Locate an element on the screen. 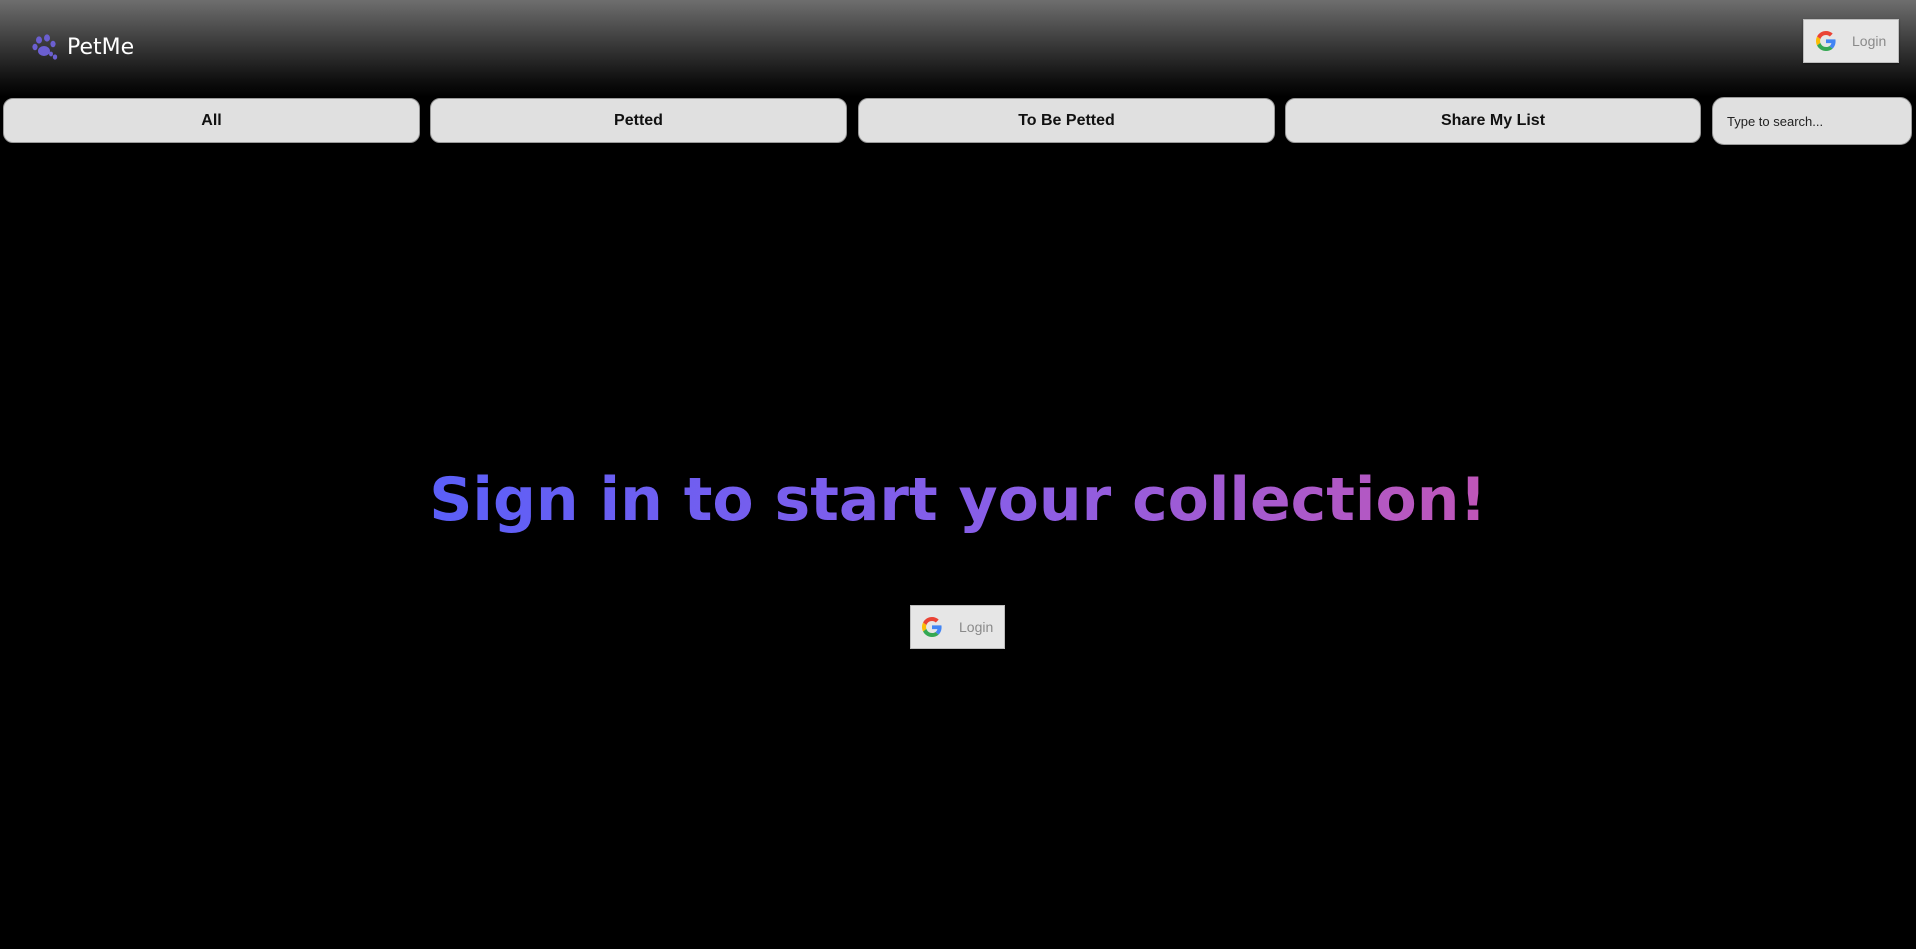  signin-headline: Sign in to start your collection! is located at coordinates (958, 500).